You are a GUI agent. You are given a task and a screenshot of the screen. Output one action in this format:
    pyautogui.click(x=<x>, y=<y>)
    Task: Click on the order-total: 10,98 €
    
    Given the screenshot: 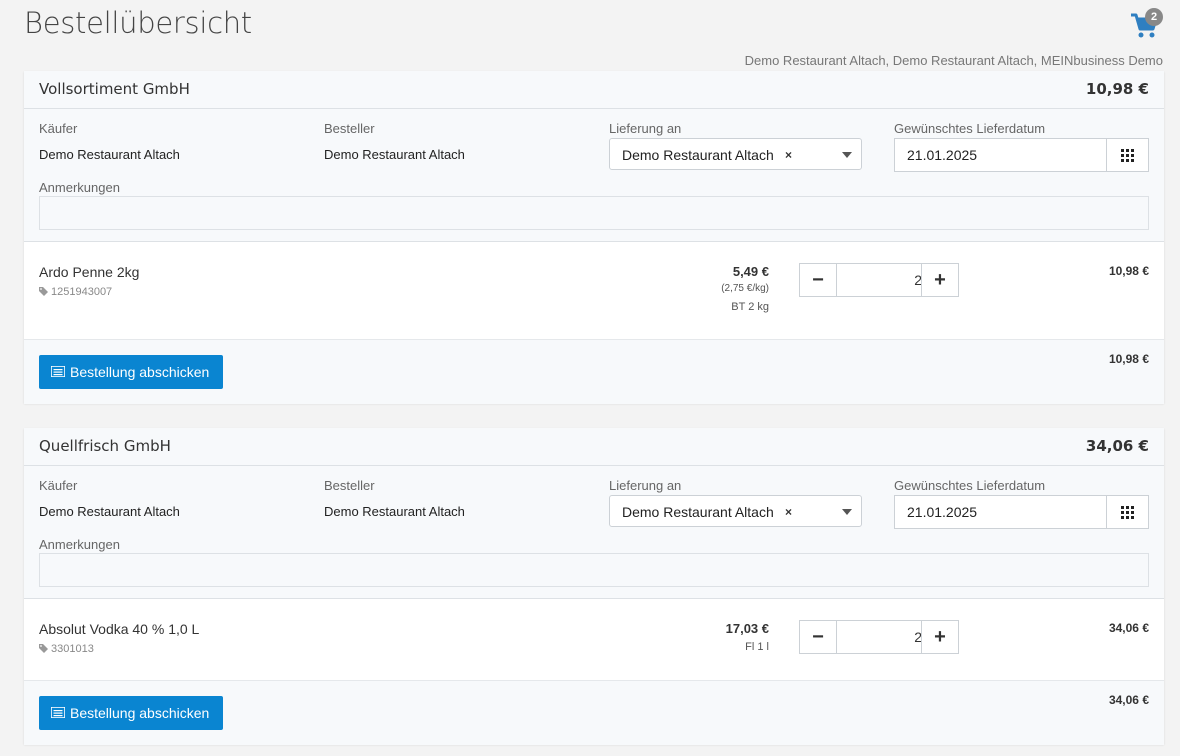 What is the action you would take?
    pyautogui.click(x=1117, y=89)
    